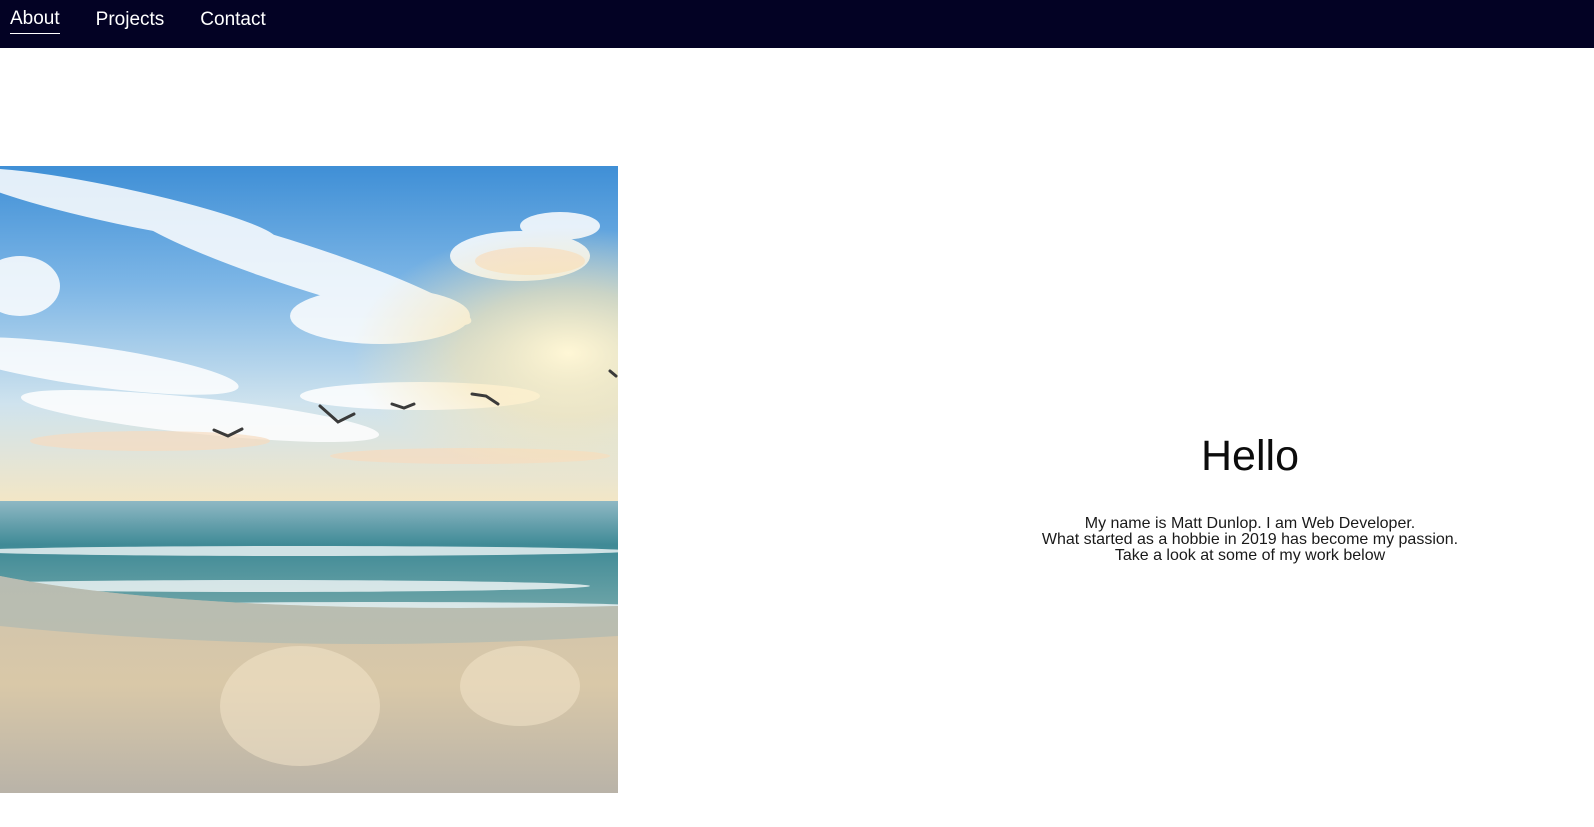 This screenshot has width=1594, height=827. What do you see at coordinates (1250, 456) in the screenshot?
I see `intro-heading: Hello` at bounding box center [1250, 456].